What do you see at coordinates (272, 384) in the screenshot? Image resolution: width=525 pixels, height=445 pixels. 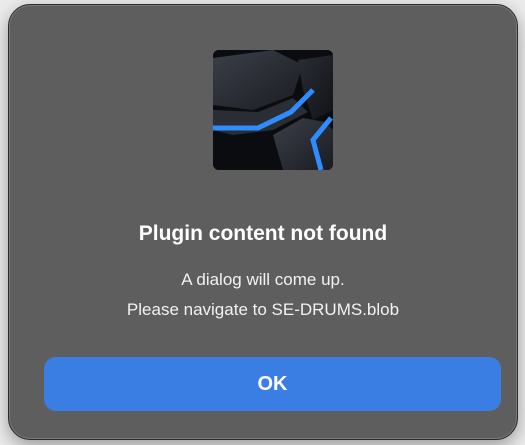 I see `ok-button: OK` at bounding box center [272, 384].